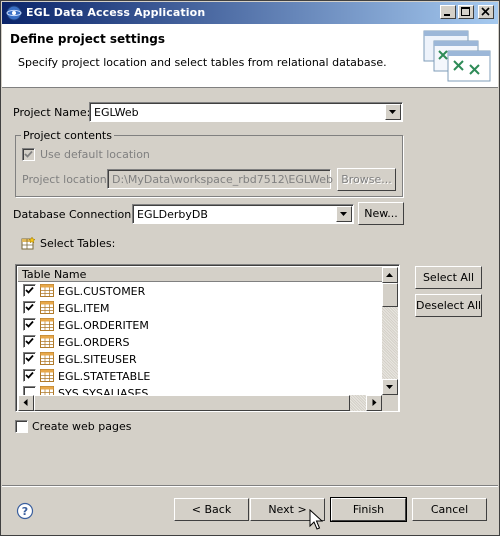 This screenshot has width=500, height=536. What do you see at coordinates (447, 15) in the screenshot?
I see `minimize-icon` at bounding box center [447, 15].